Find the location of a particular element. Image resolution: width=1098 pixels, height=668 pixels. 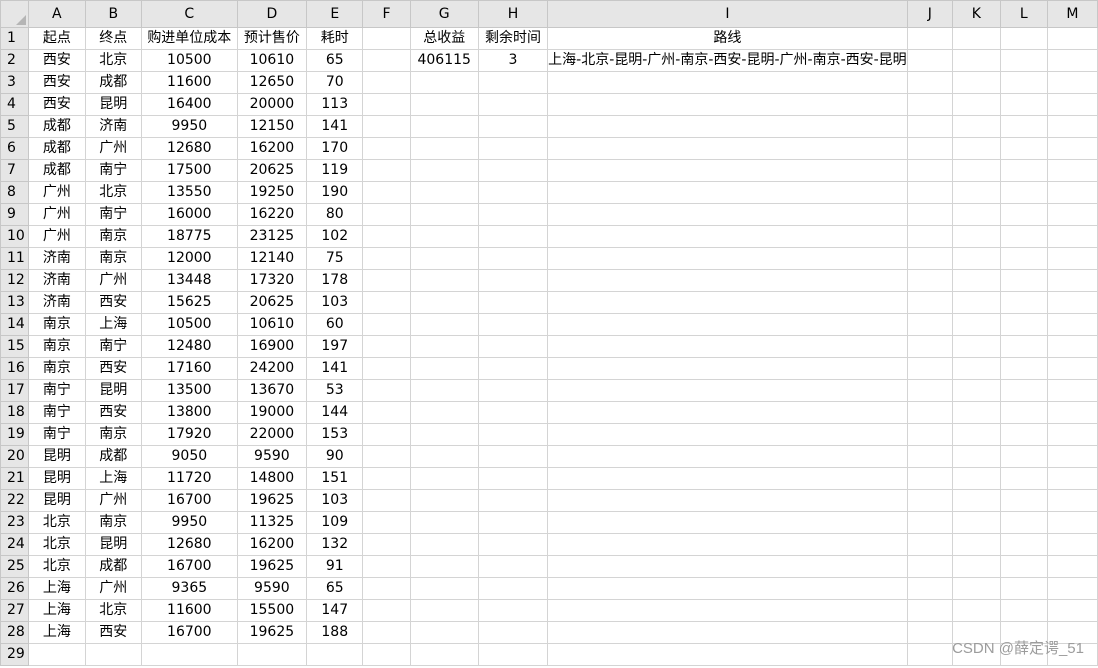

cell-C8: 13550 is located at coordinates (189, 192).